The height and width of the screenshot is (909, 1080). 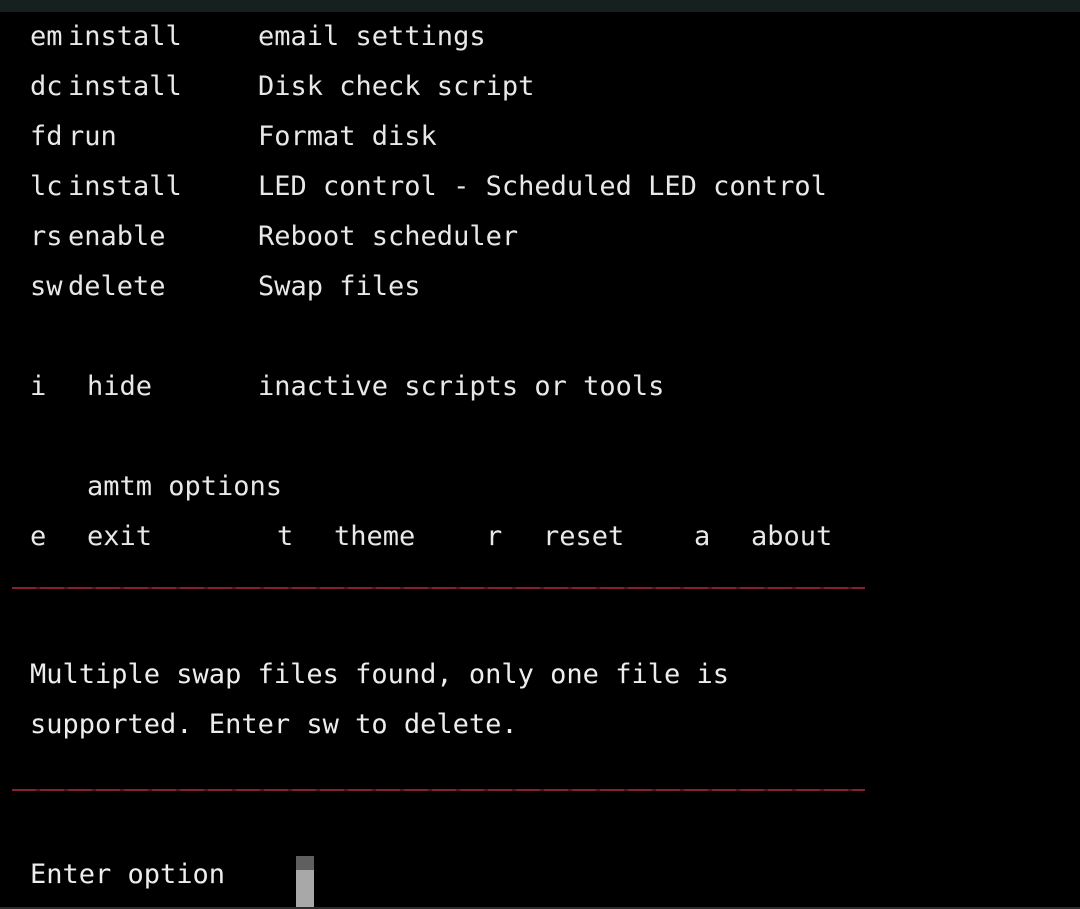 What do you see at coordinates (46, 237) in the screenshot?
I see `menu-key-rs: rs` at bounding box center [46, 237].